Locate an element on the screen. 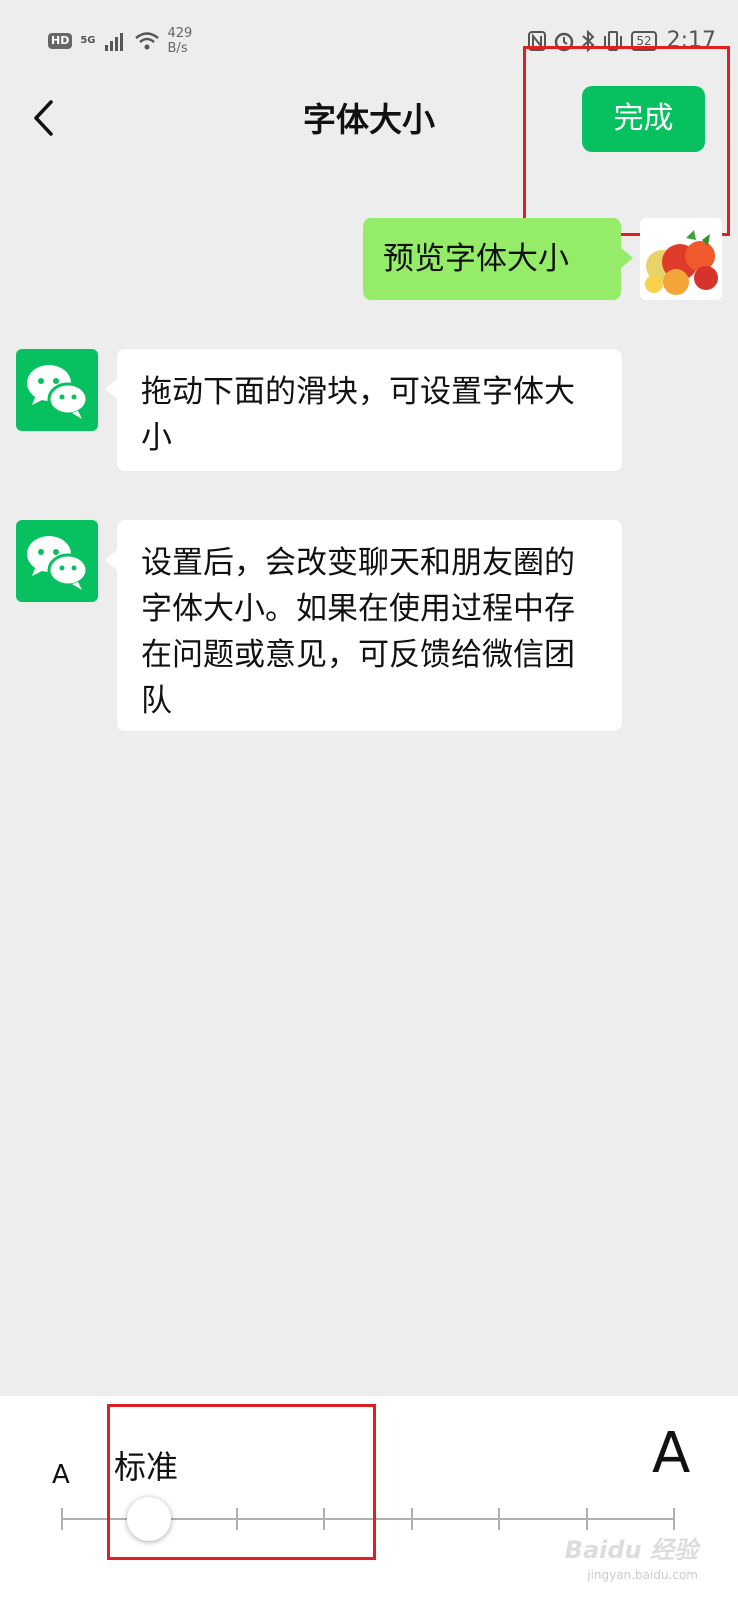 This screenshot has height=1600, width=738. small-font-label: A is located at coordinates (61, 1475).